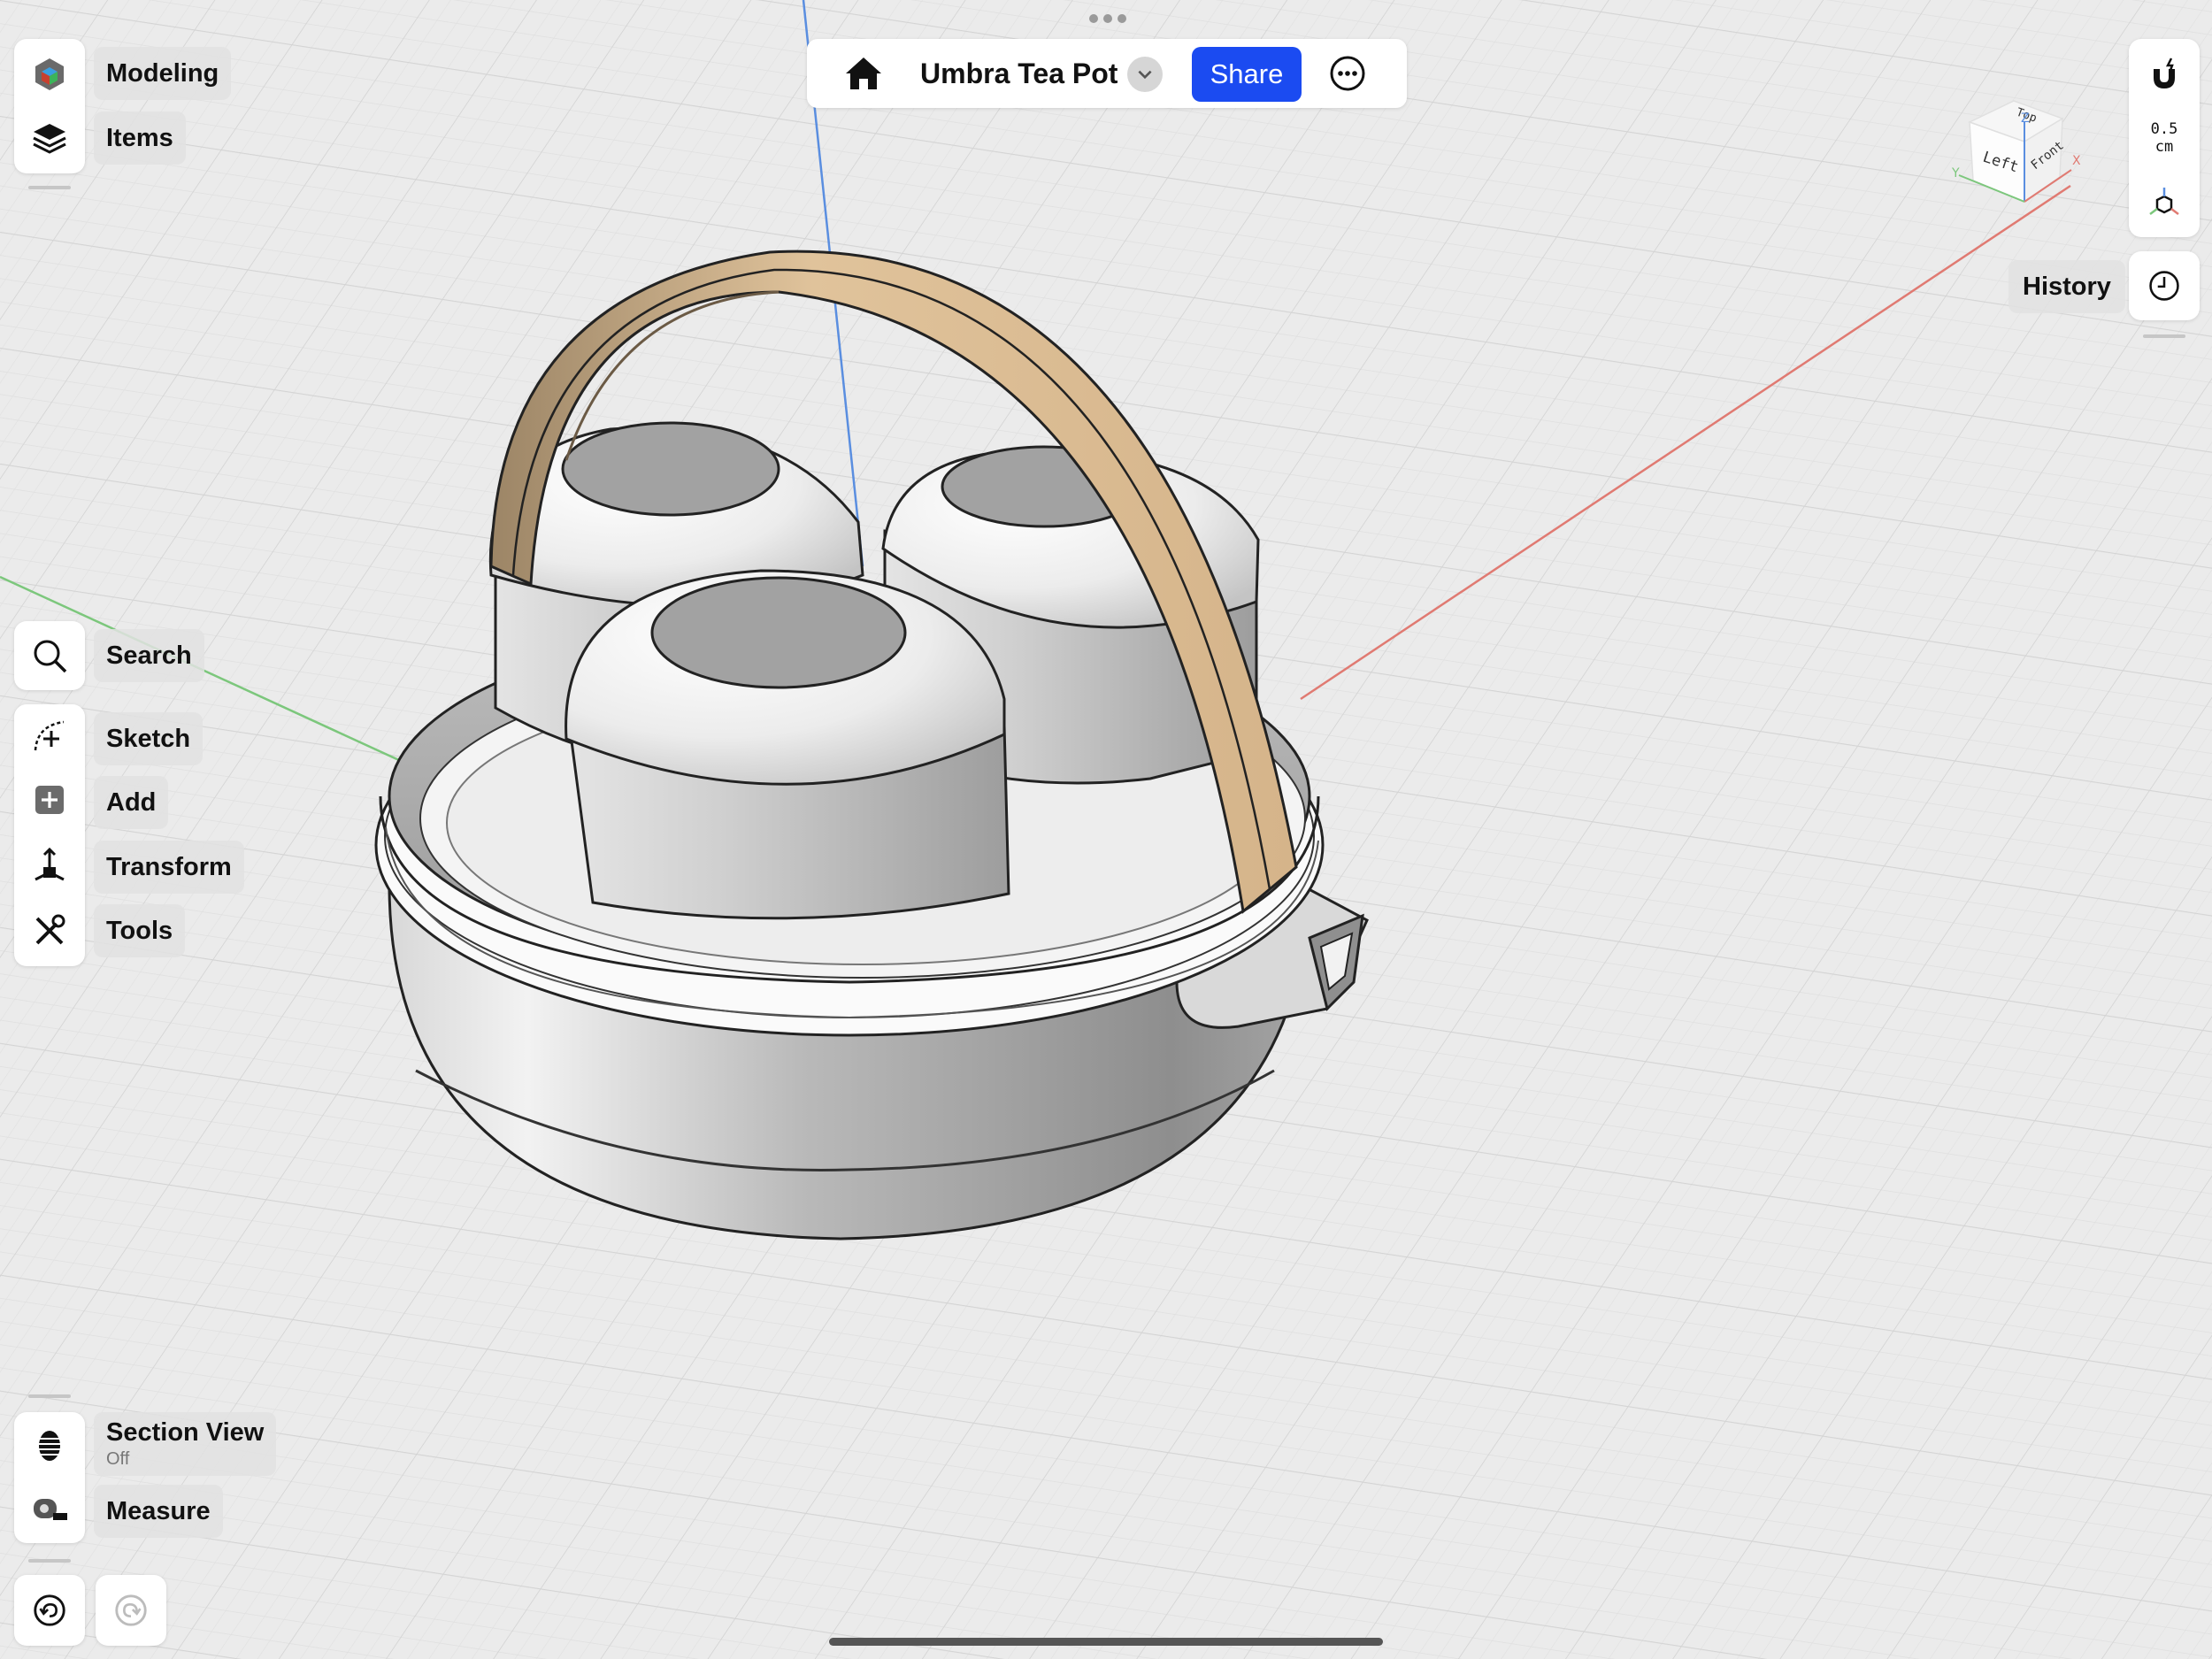 This screenshot has width=2212, height=1659. Describe the element at coordinates (50, 1446) in the screenshot. I see `section-view-icon` at that location.